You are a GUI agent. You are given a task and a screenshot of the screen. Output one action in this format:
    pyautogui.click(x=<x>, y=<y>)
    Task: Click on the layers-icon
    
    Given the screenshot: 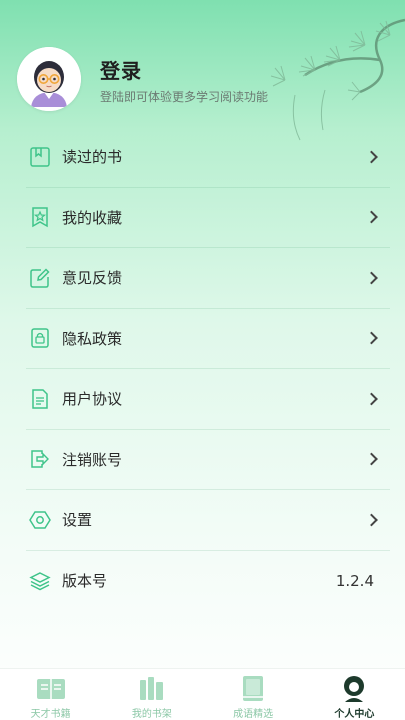 What is the action you would take?
    pyautogui.click(x=40, y=581)
    